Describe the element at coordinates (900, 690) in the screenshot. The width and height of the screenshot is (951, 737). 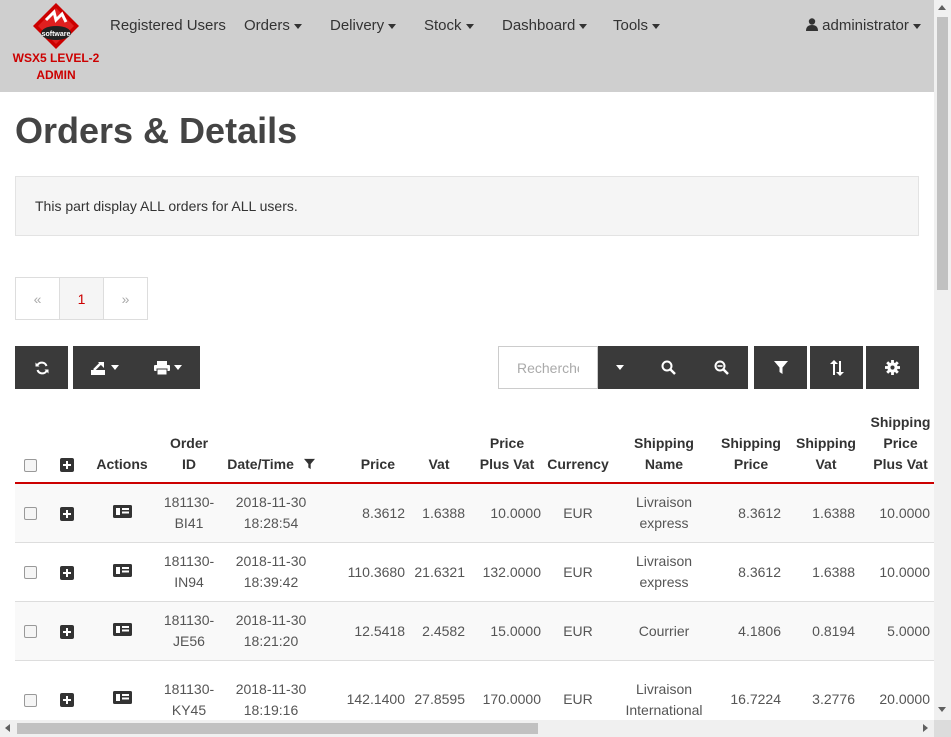
I see `cell-shipping-price-plus-vat: 20.0000` at that location.